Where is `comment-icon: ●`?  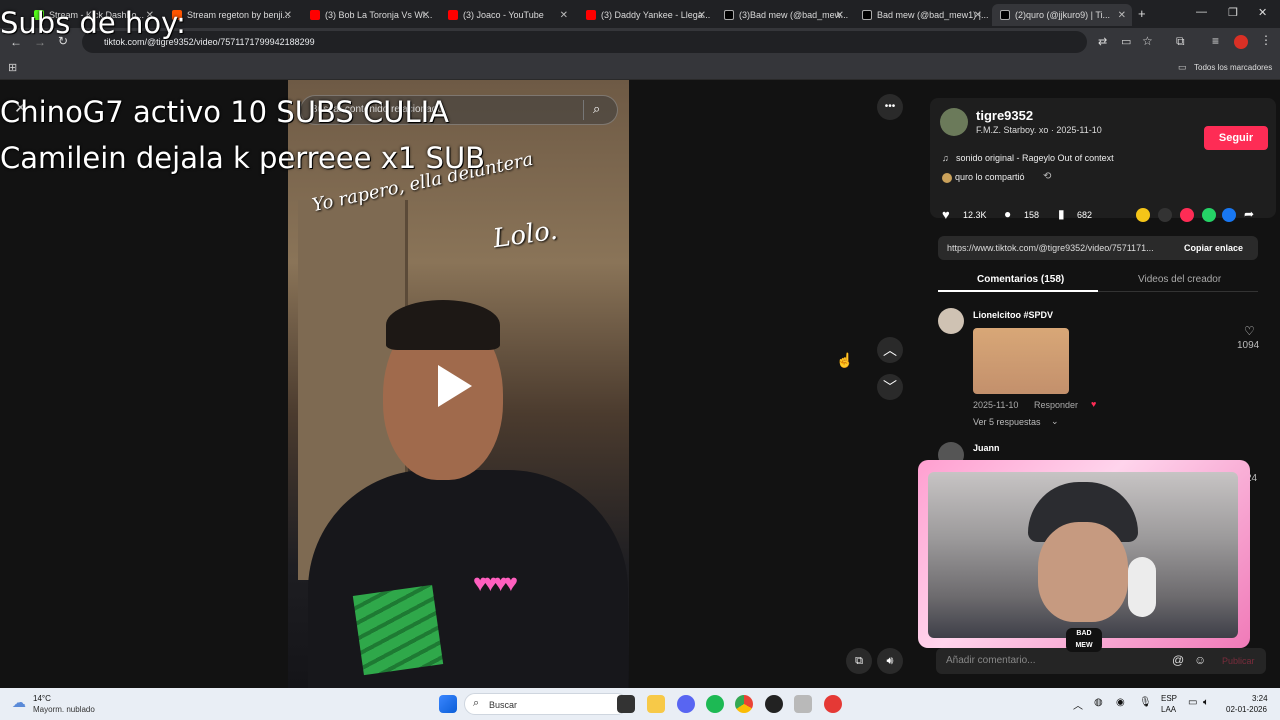 comment-icon: ● is located at coordinates (1007, 214).